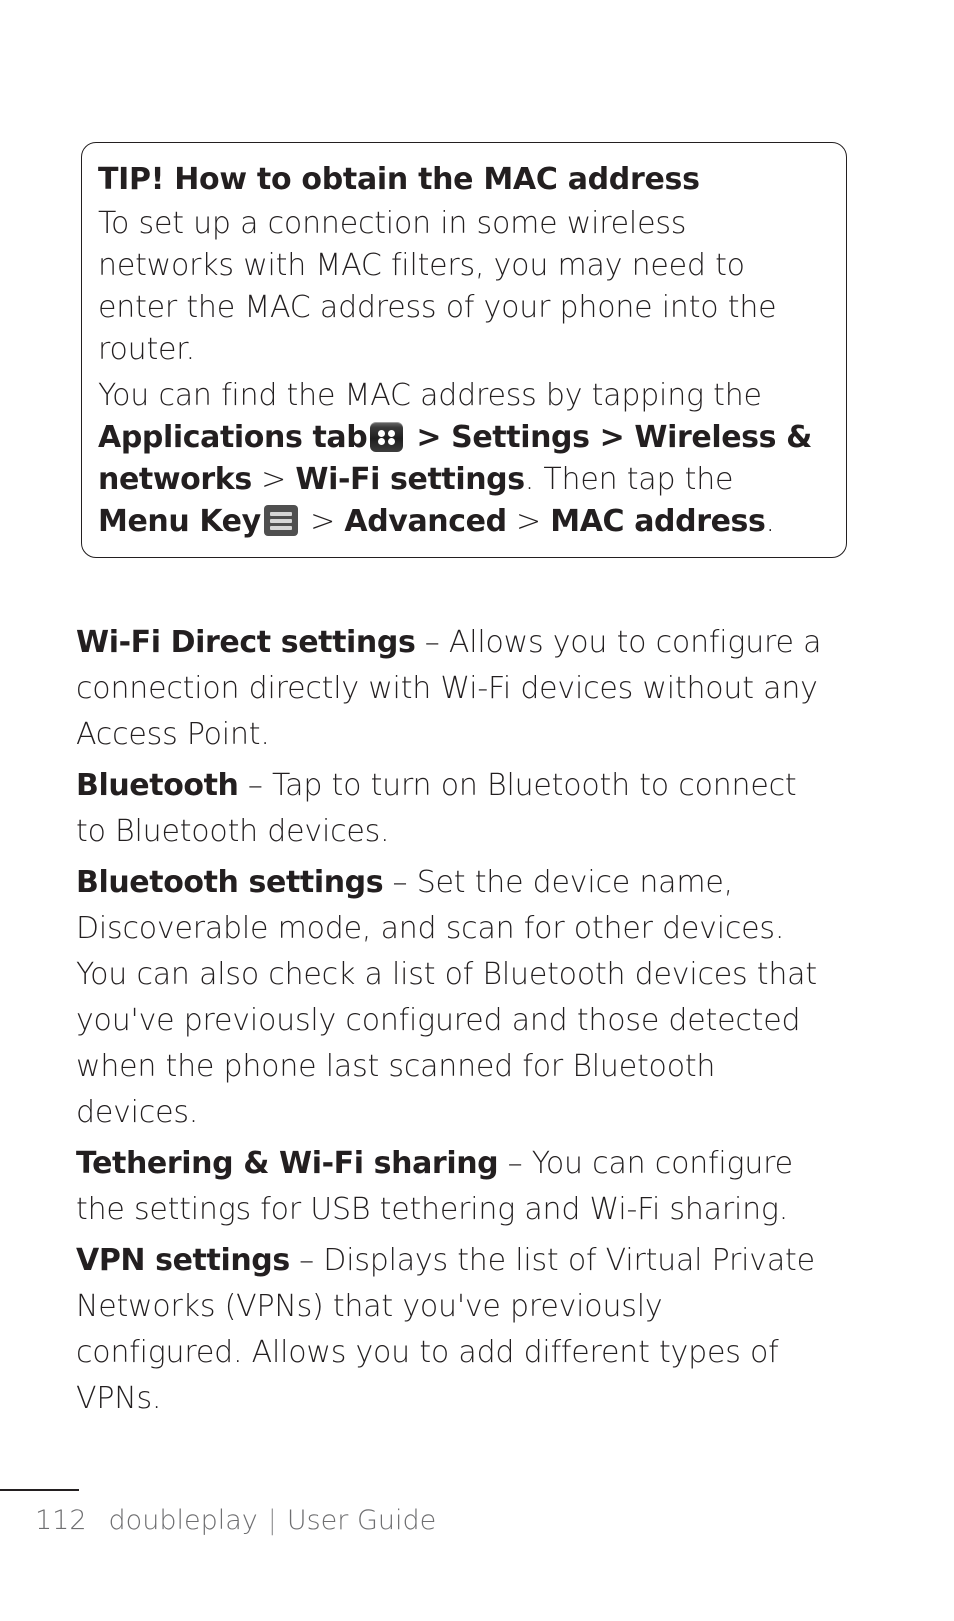 Image resolution: width=954 pixels, height=1621 pixels. Describe the element at coordinates (183, 1520) in the screenshot. I see `footer-product-name: doubleplay` at that location.